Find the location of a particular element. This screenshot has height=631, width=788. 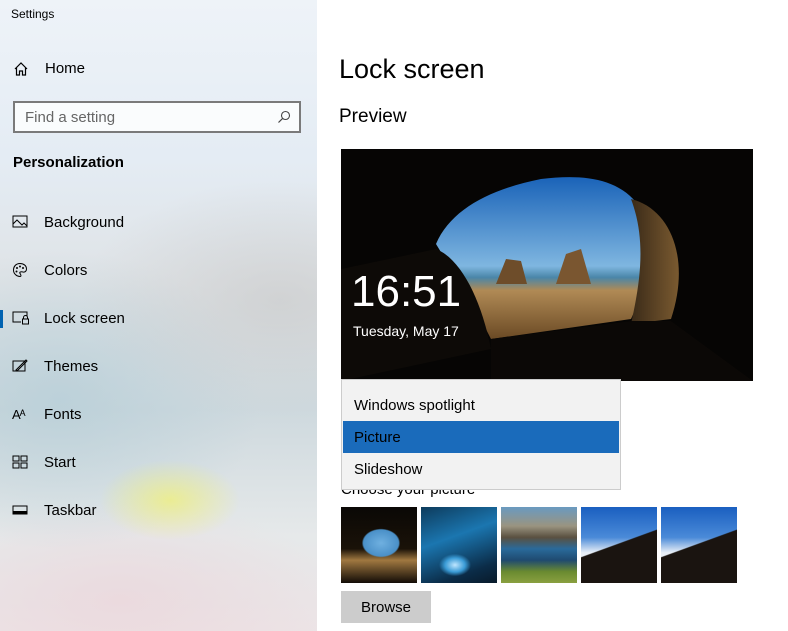

search-input is located at coordinates (151, 117).